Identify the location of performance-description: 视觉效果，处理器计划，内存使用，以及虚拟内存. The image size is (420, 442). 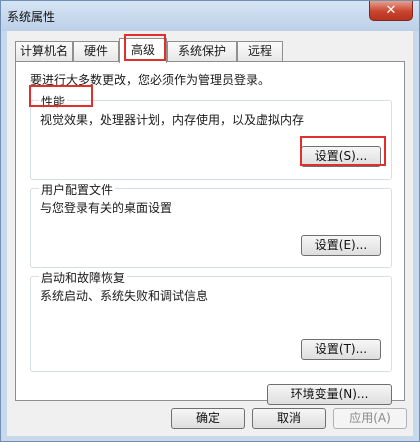
(172, 120).